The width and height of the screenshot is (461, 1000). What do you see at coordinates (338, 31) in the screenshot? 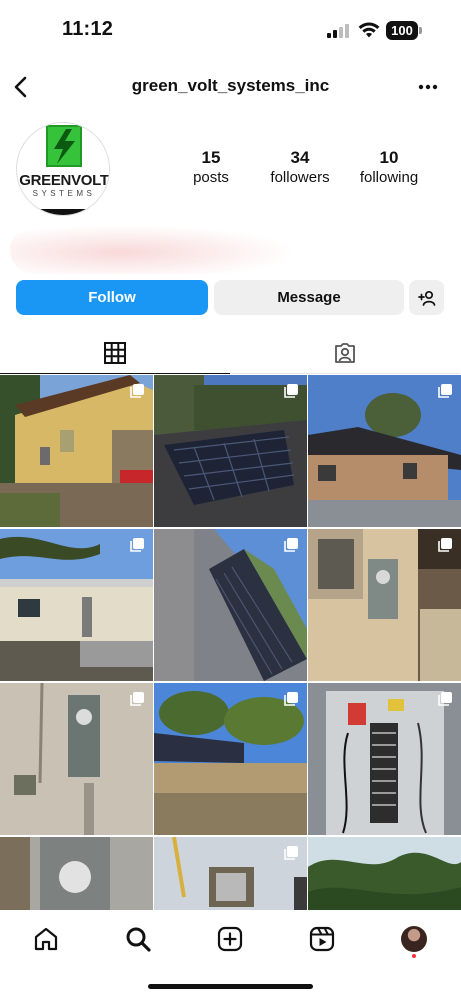
I see `cellular-signal-icon` at bounding box center [338, 31].